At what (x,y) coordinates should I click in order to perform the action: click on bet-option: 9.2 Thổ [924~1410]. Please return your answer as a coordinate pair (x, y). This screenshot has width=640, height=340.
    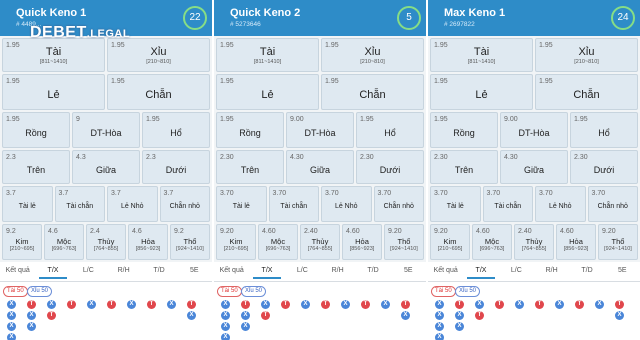
    Looking at the image, I should click on (190, 242).